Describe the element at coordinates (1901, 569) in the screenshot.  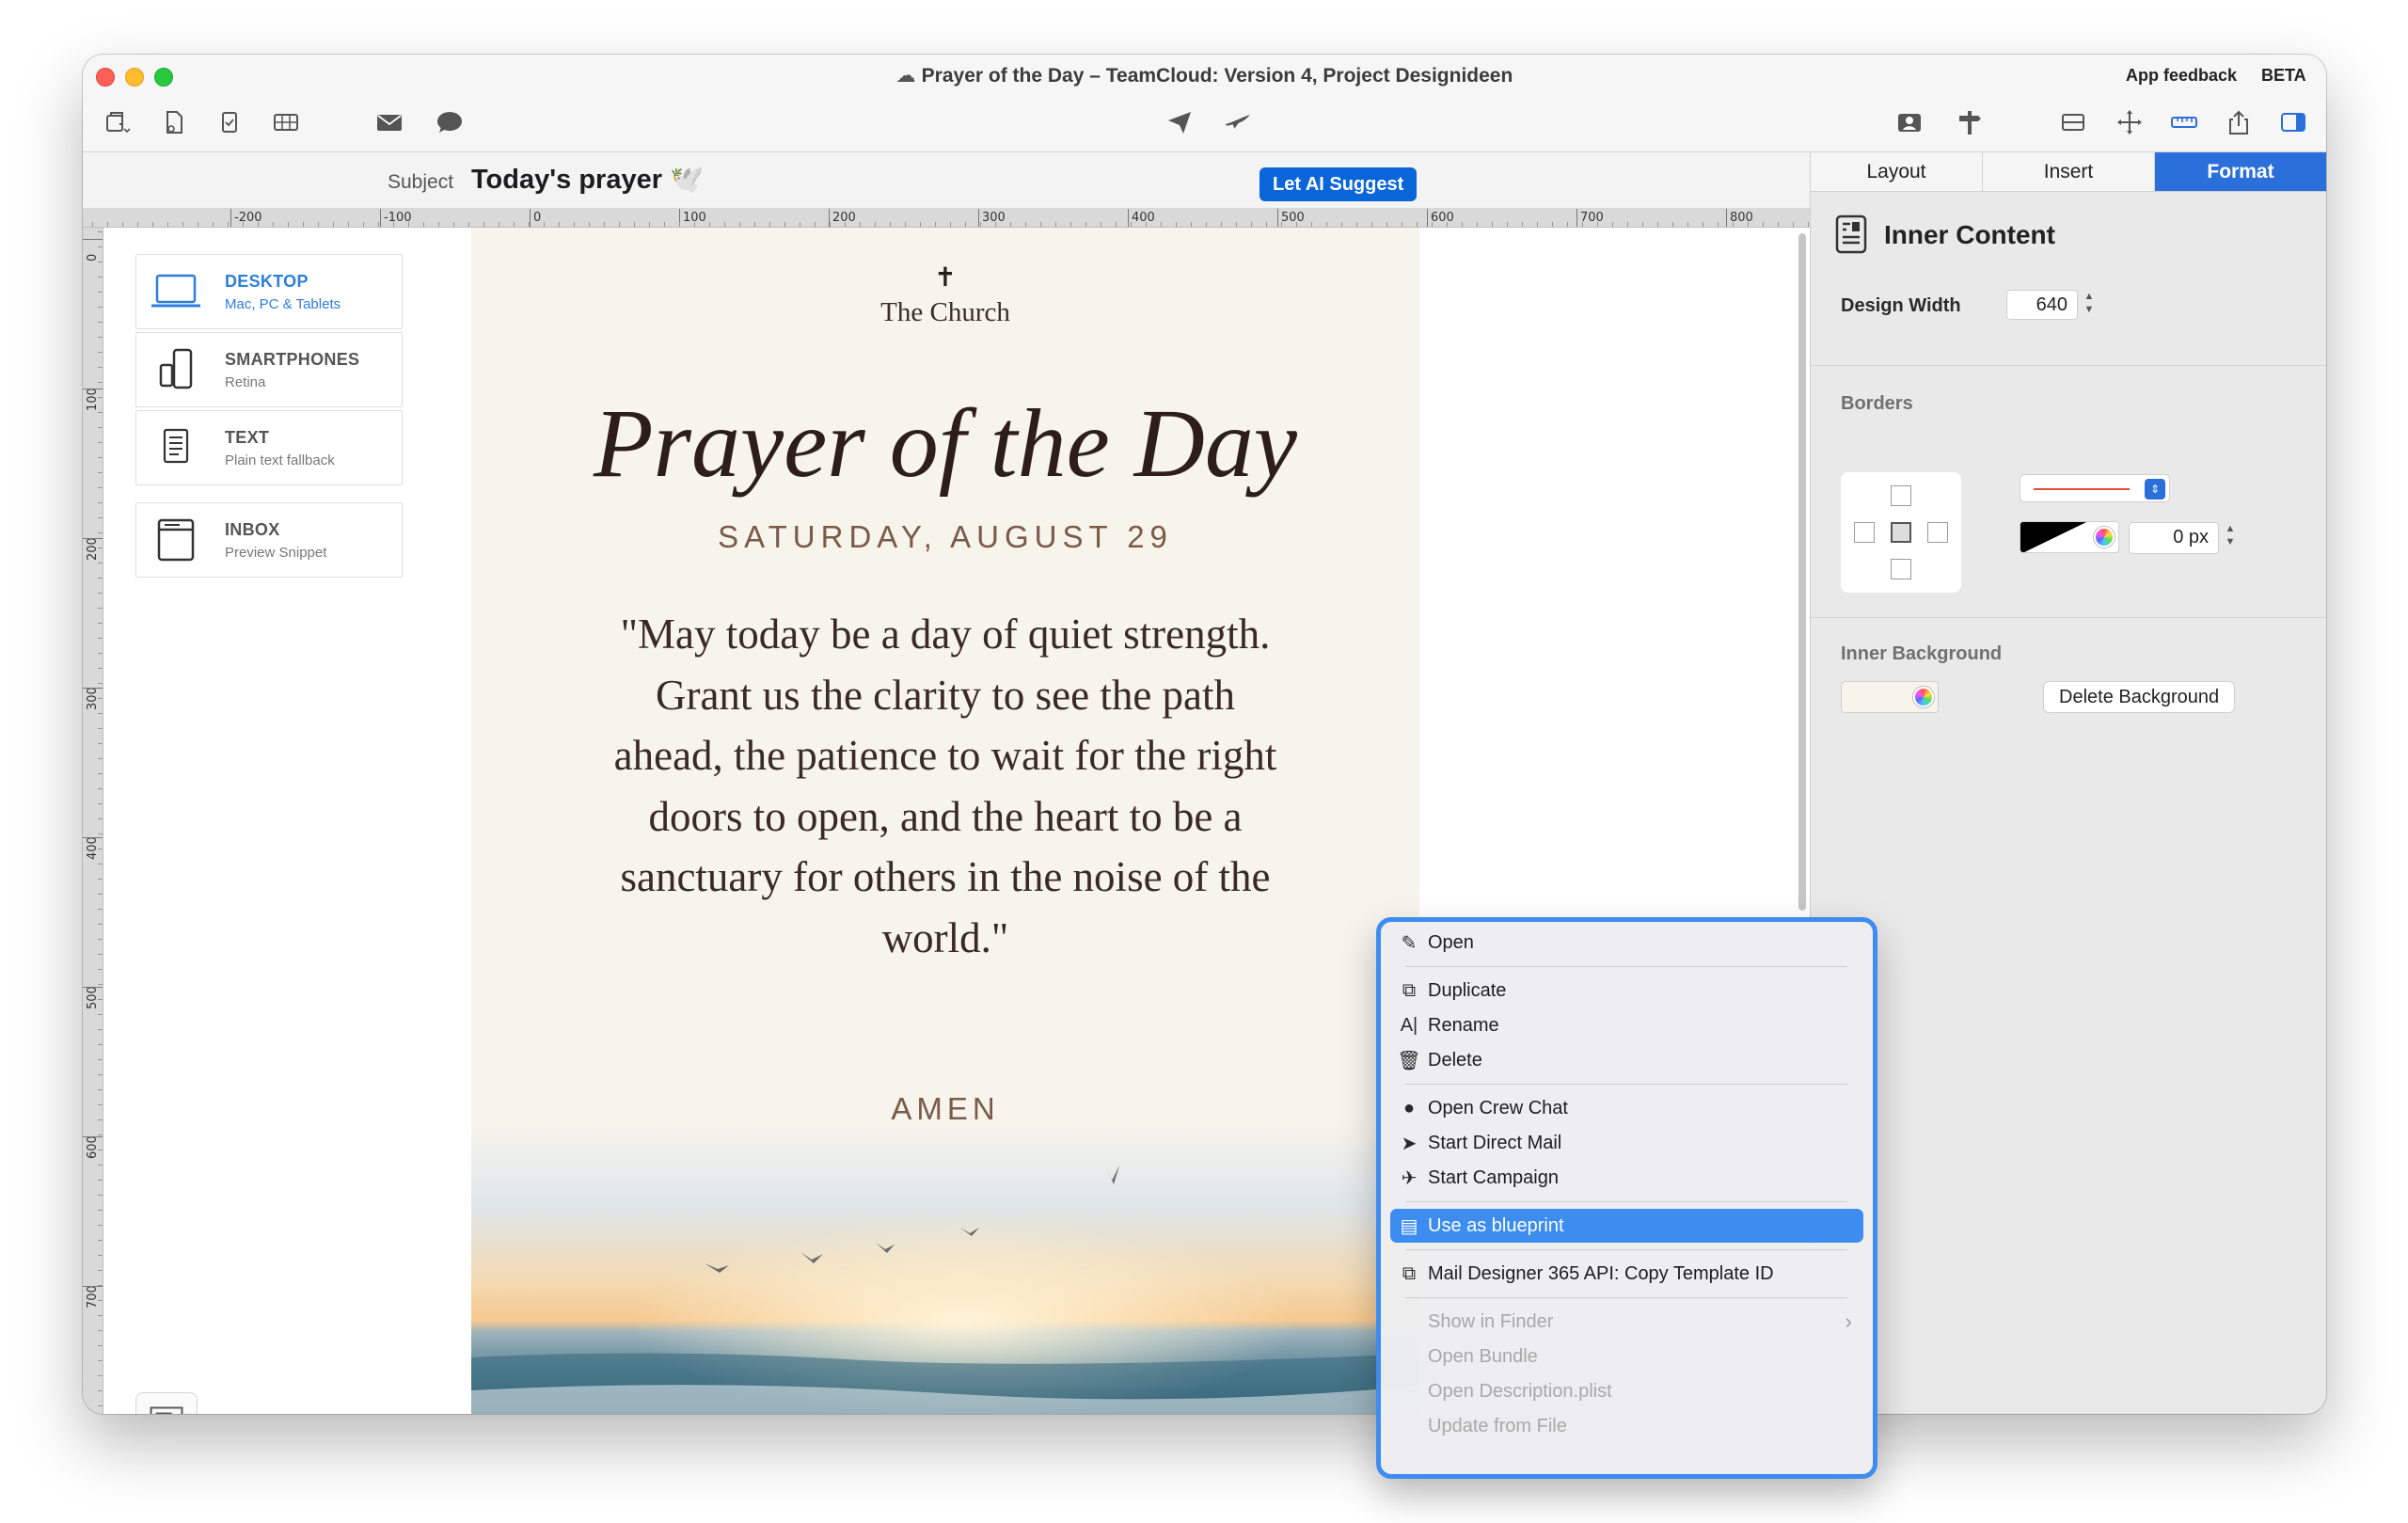
I see `border-bottom-toggle` at that location.